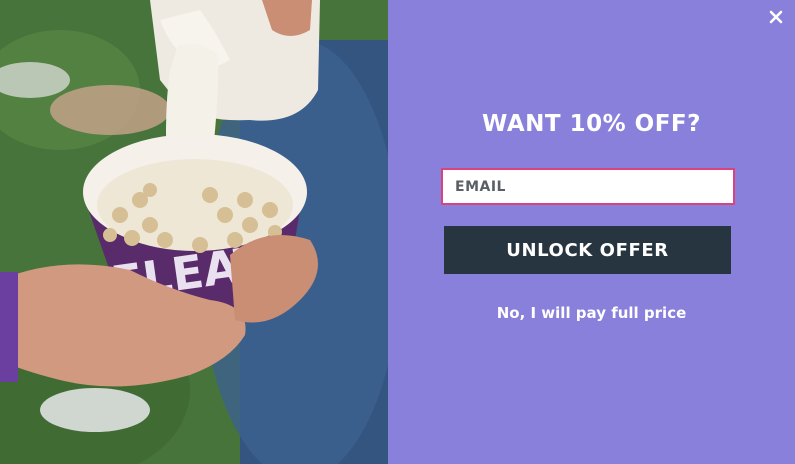  I want to click on email-field, so click(588, 186).